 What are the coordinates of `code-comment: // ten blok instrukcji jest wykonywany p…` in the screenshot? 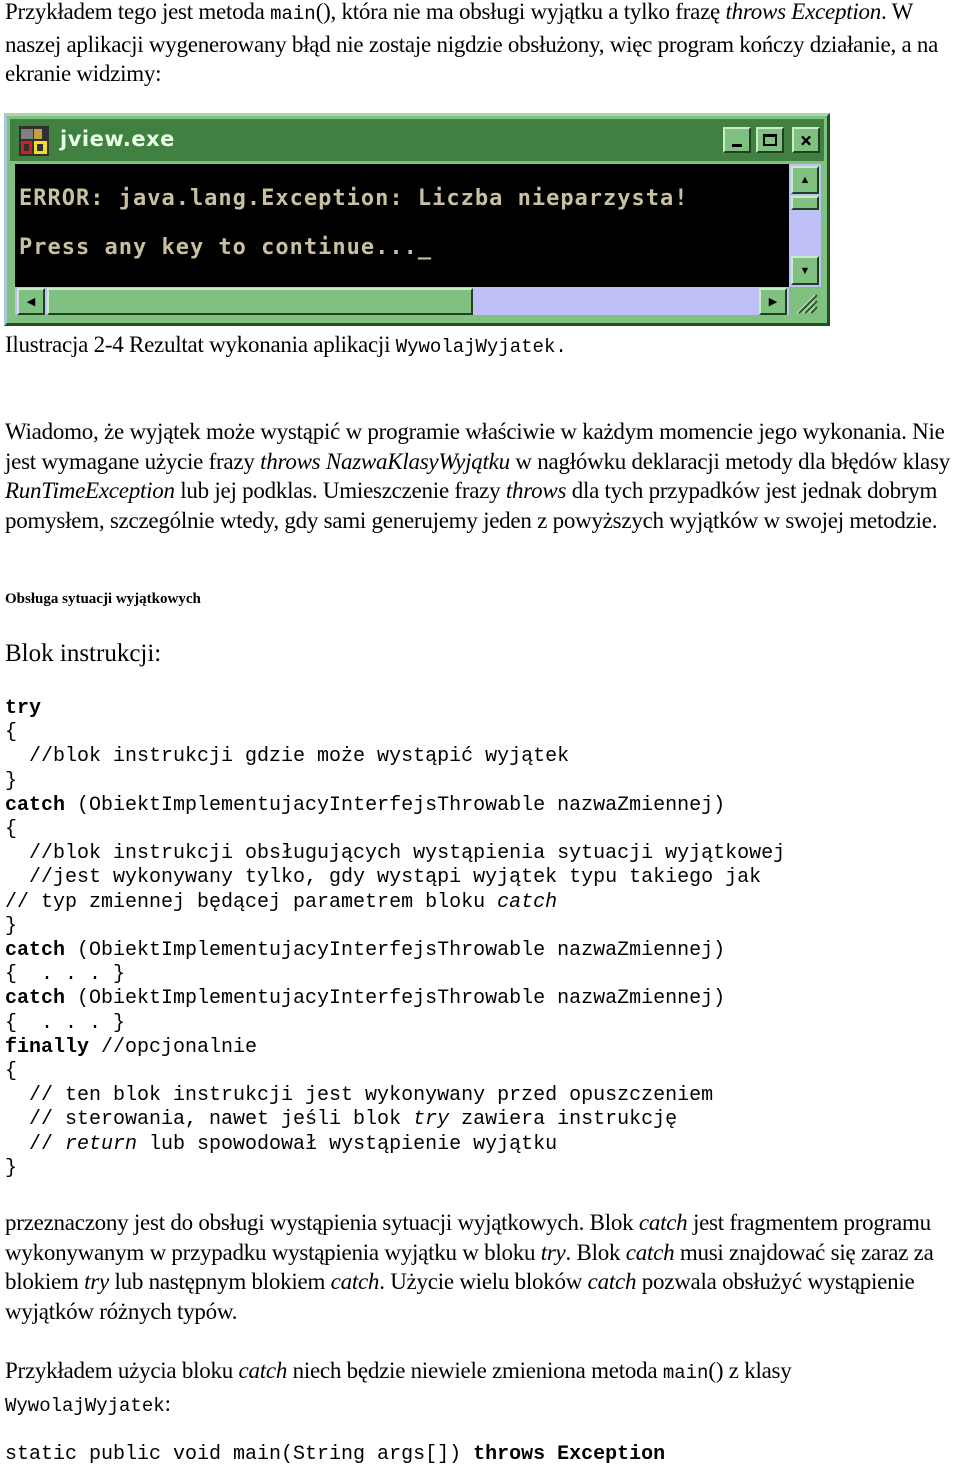 It's located at (359, 1096).